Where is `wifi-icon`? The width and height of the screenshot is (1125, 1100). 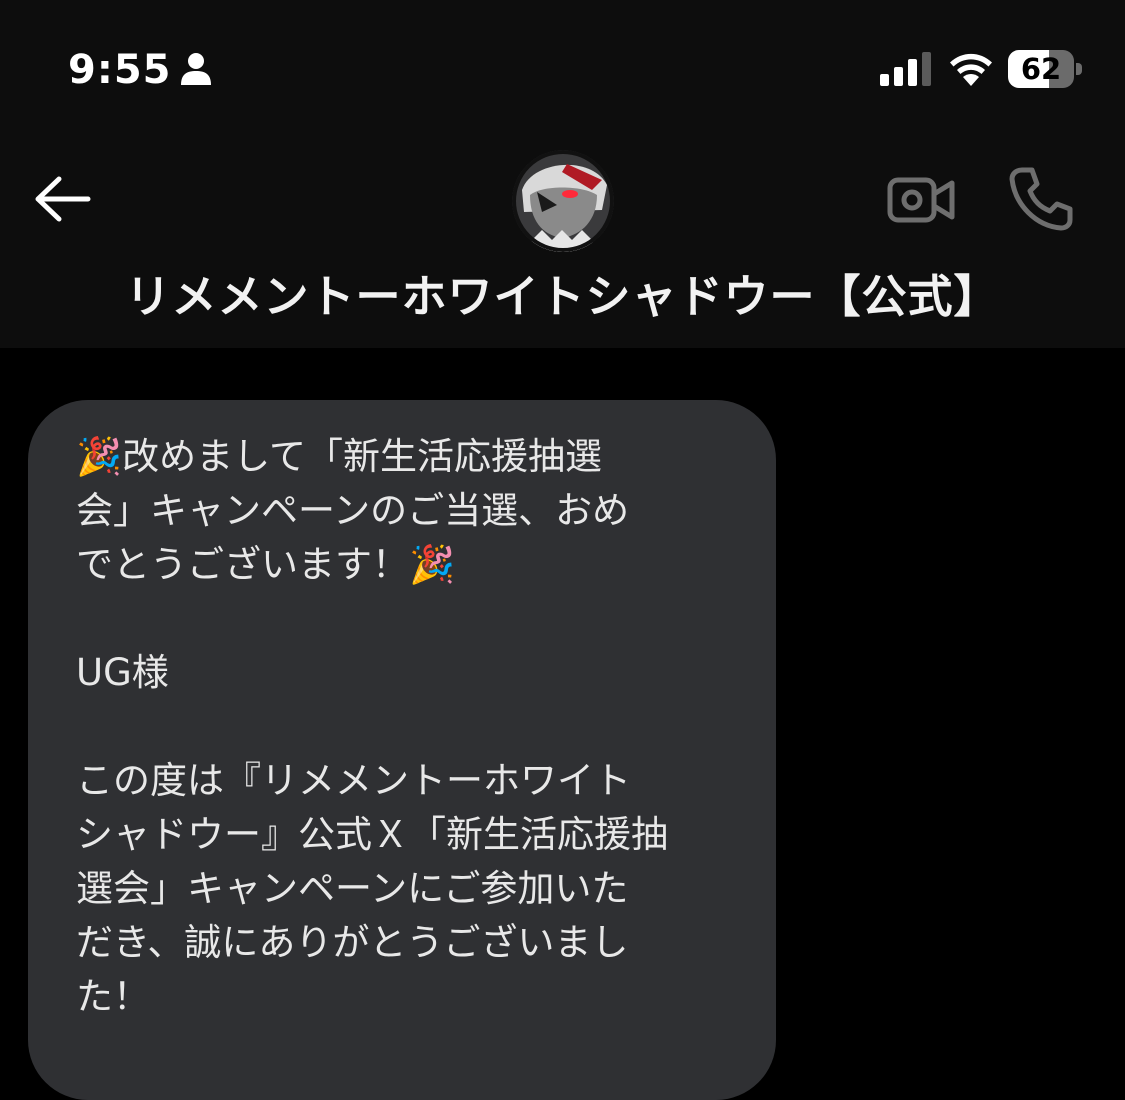
wifi-icon is located at coordinates (971, 69).